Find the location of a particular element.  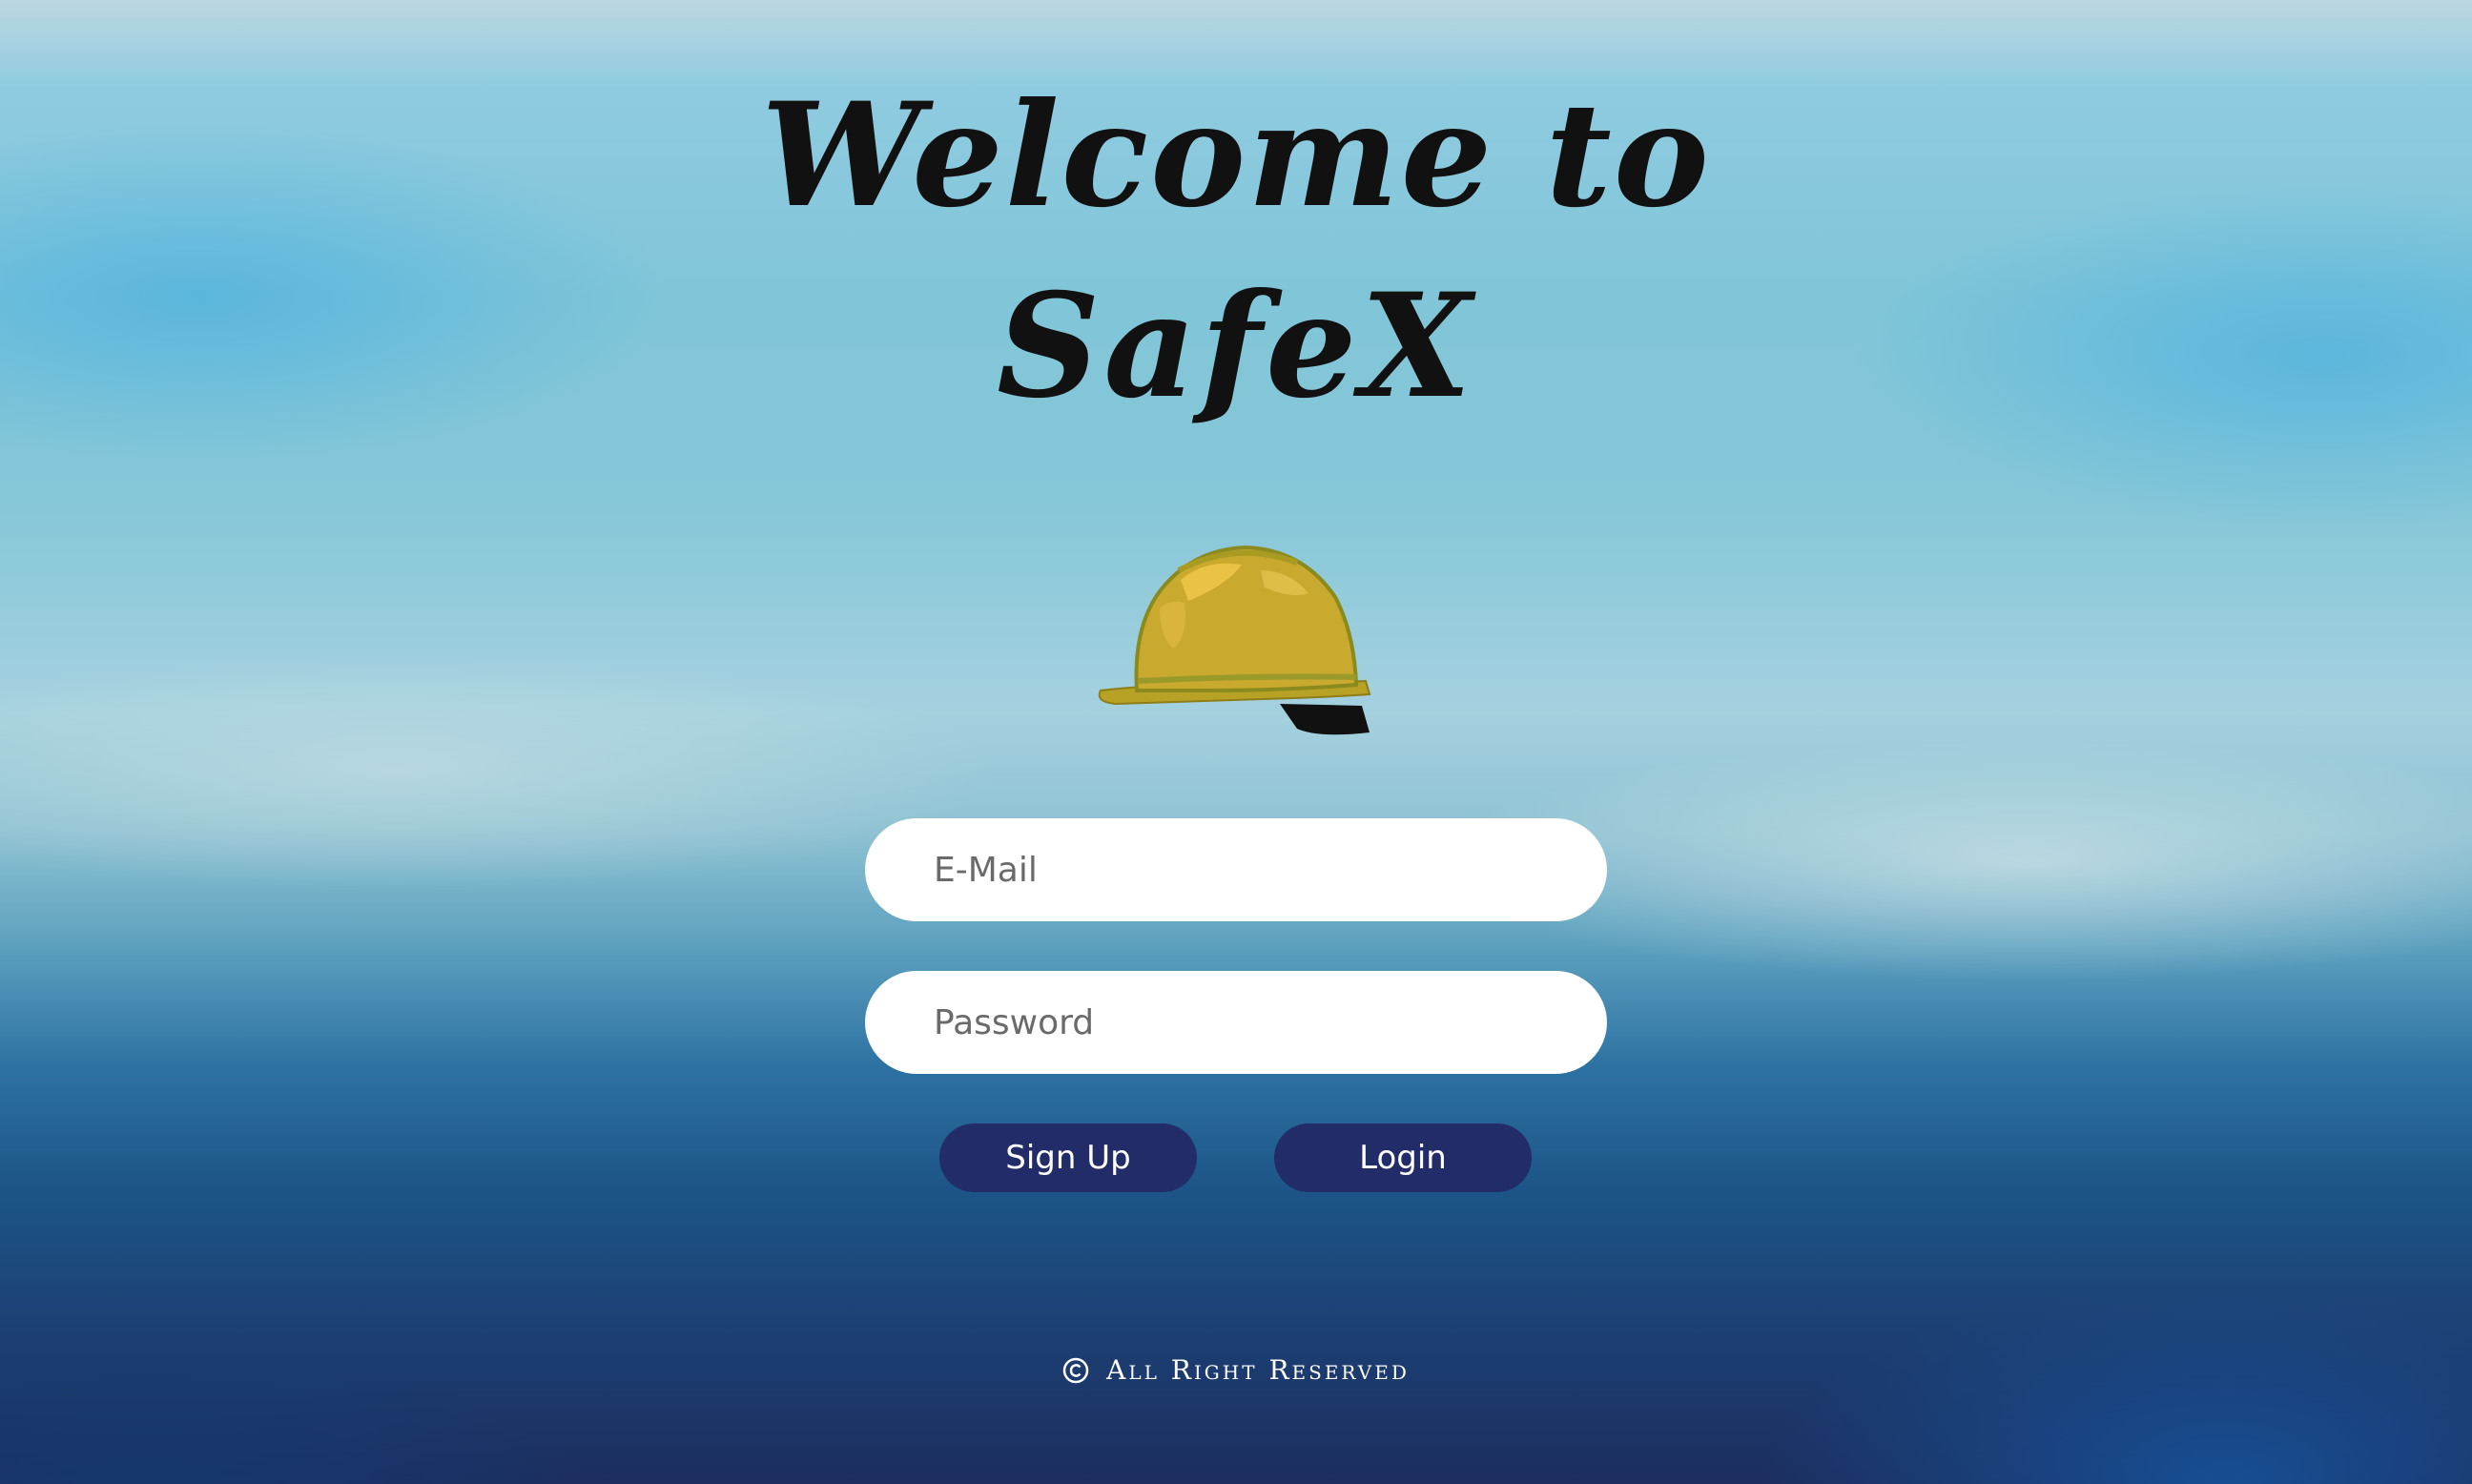

welcome-heading: Welcome to is located at coordinates (1236, 155).